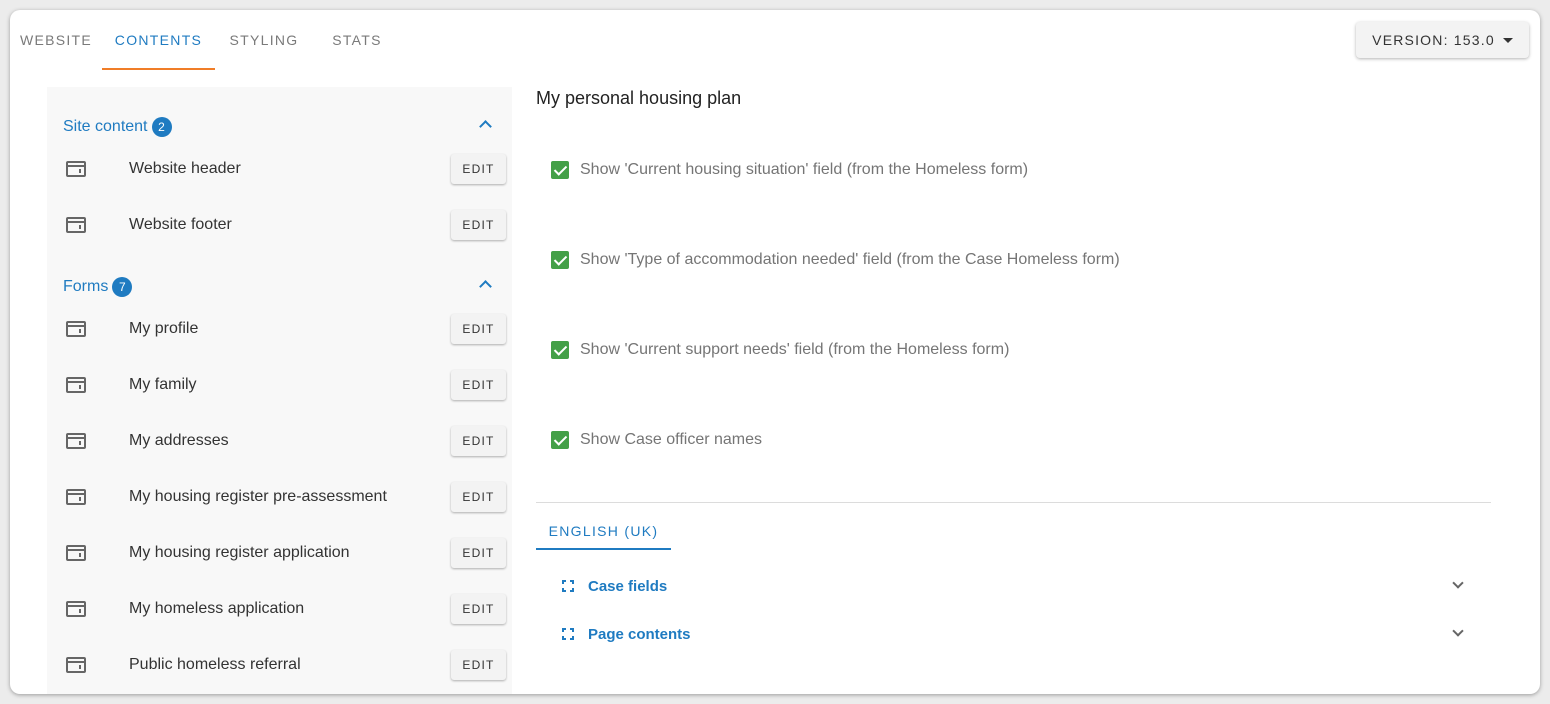 The image size is (1550, 704). What do you see at coordinates (1013, 586) in the screenshot?
I see `accordion-case-fields: Case fields` at bounding box center [1013, 586].